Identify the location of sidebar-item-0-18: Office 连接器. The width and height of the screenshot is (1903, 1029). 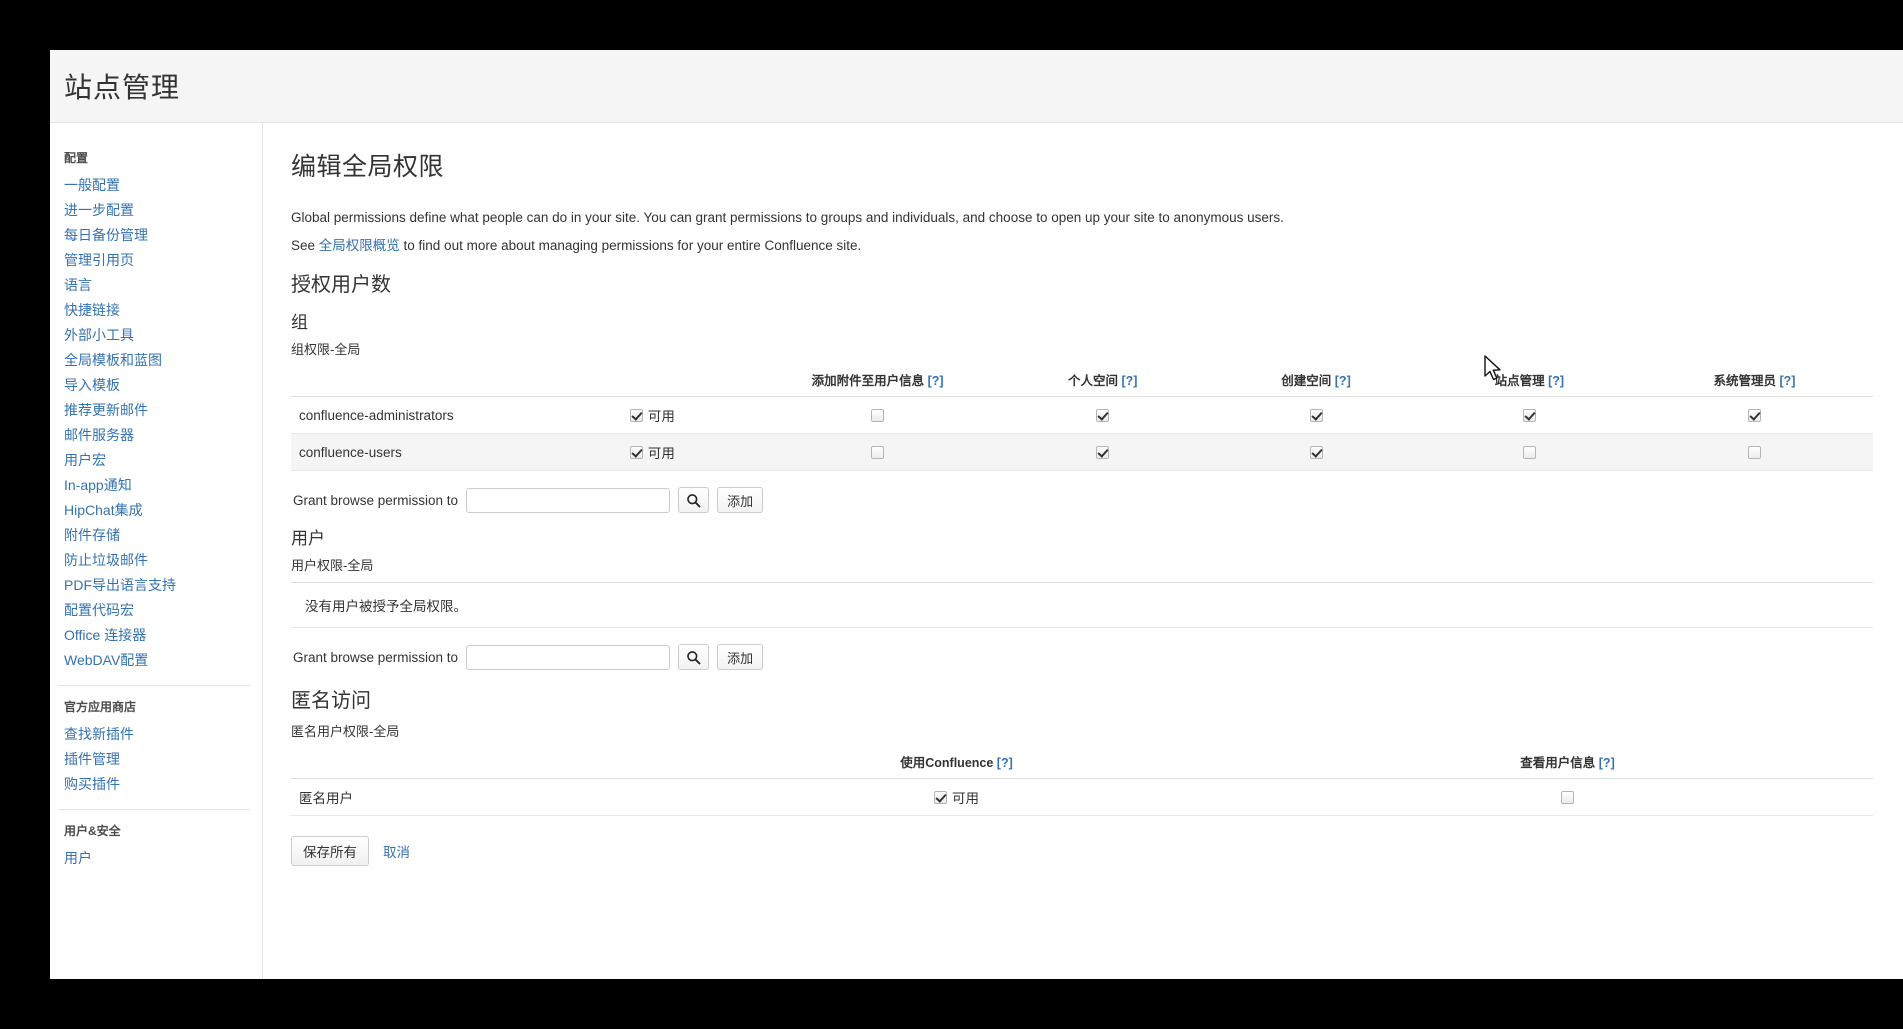
(156, 635).